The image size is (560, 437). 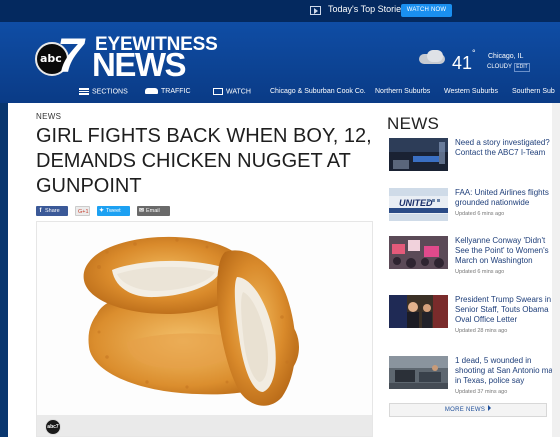 I want to click on nav-link-western: Western Suburbs, so click(x=471, y=91).